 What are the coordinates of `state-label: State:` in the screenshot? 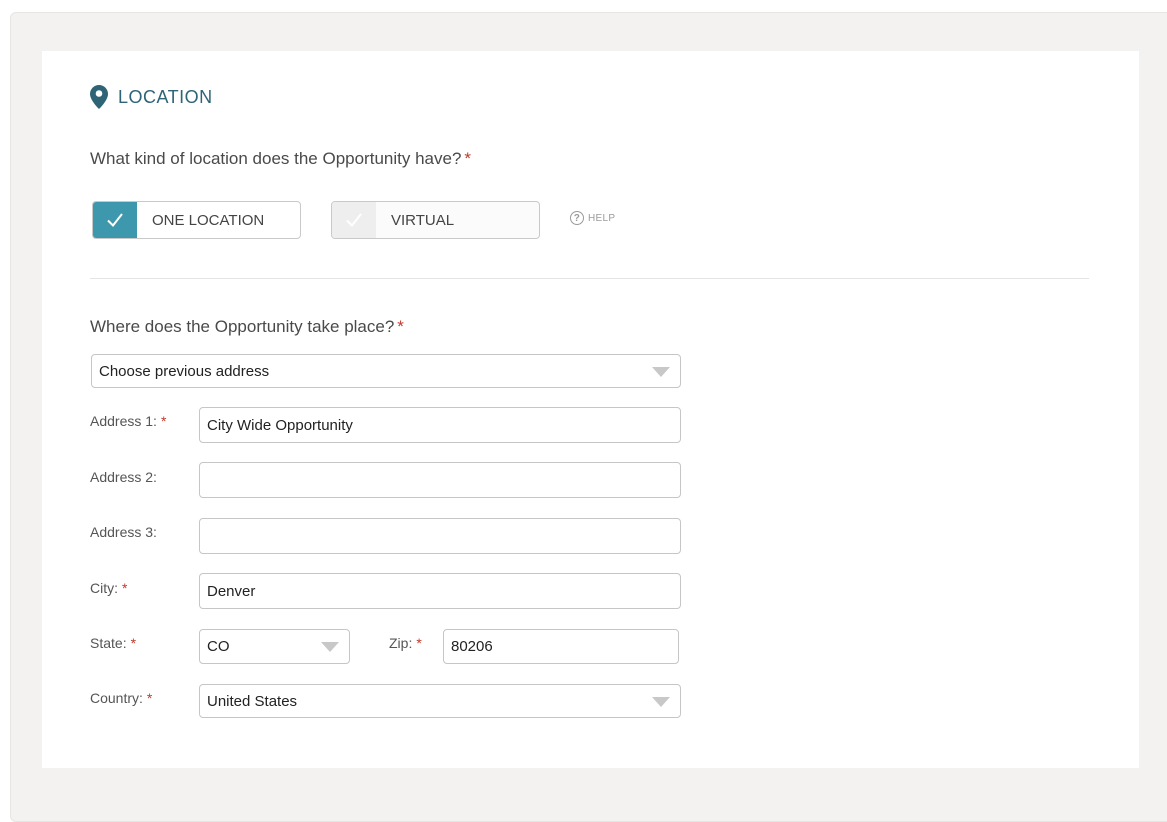 It's located at (108, 643).